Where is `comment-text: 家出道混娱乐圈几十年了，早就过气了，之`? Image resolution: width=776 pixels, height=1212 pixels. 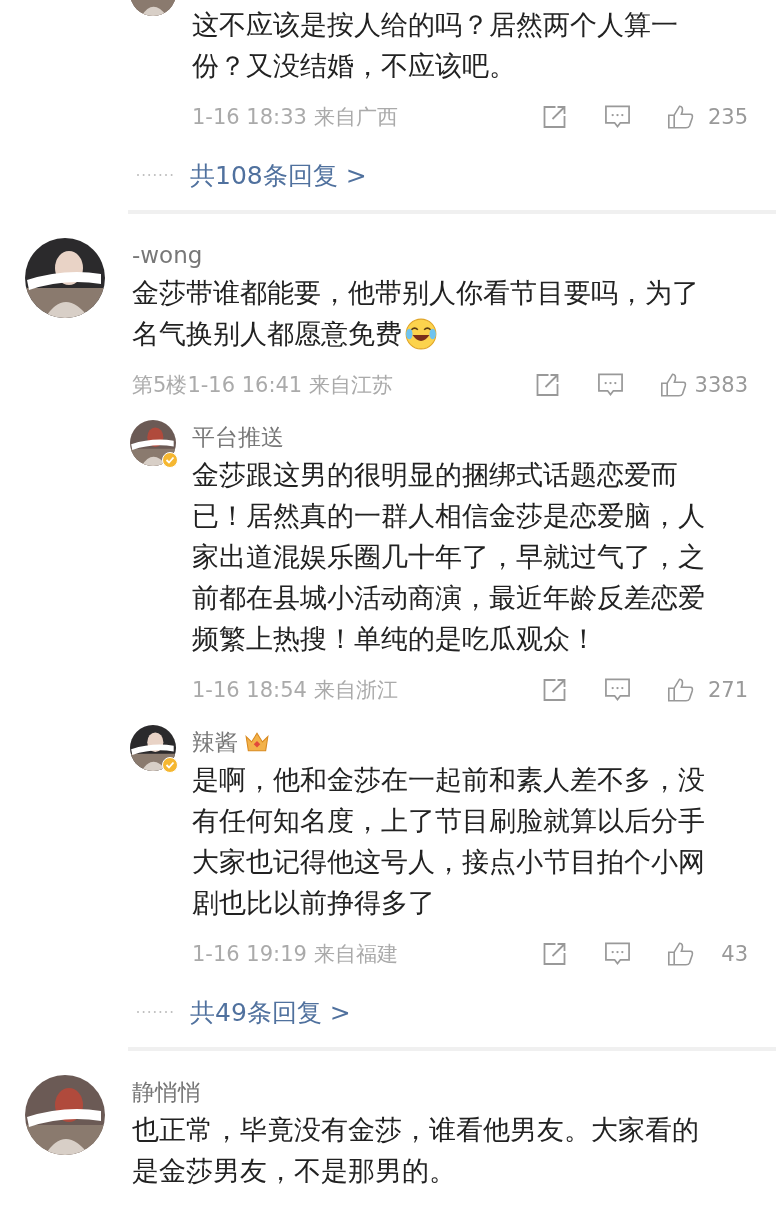
comment-text: 家出道混娱乐圈几十年了，早就过气了，之 is located at coordinates (449, 557).